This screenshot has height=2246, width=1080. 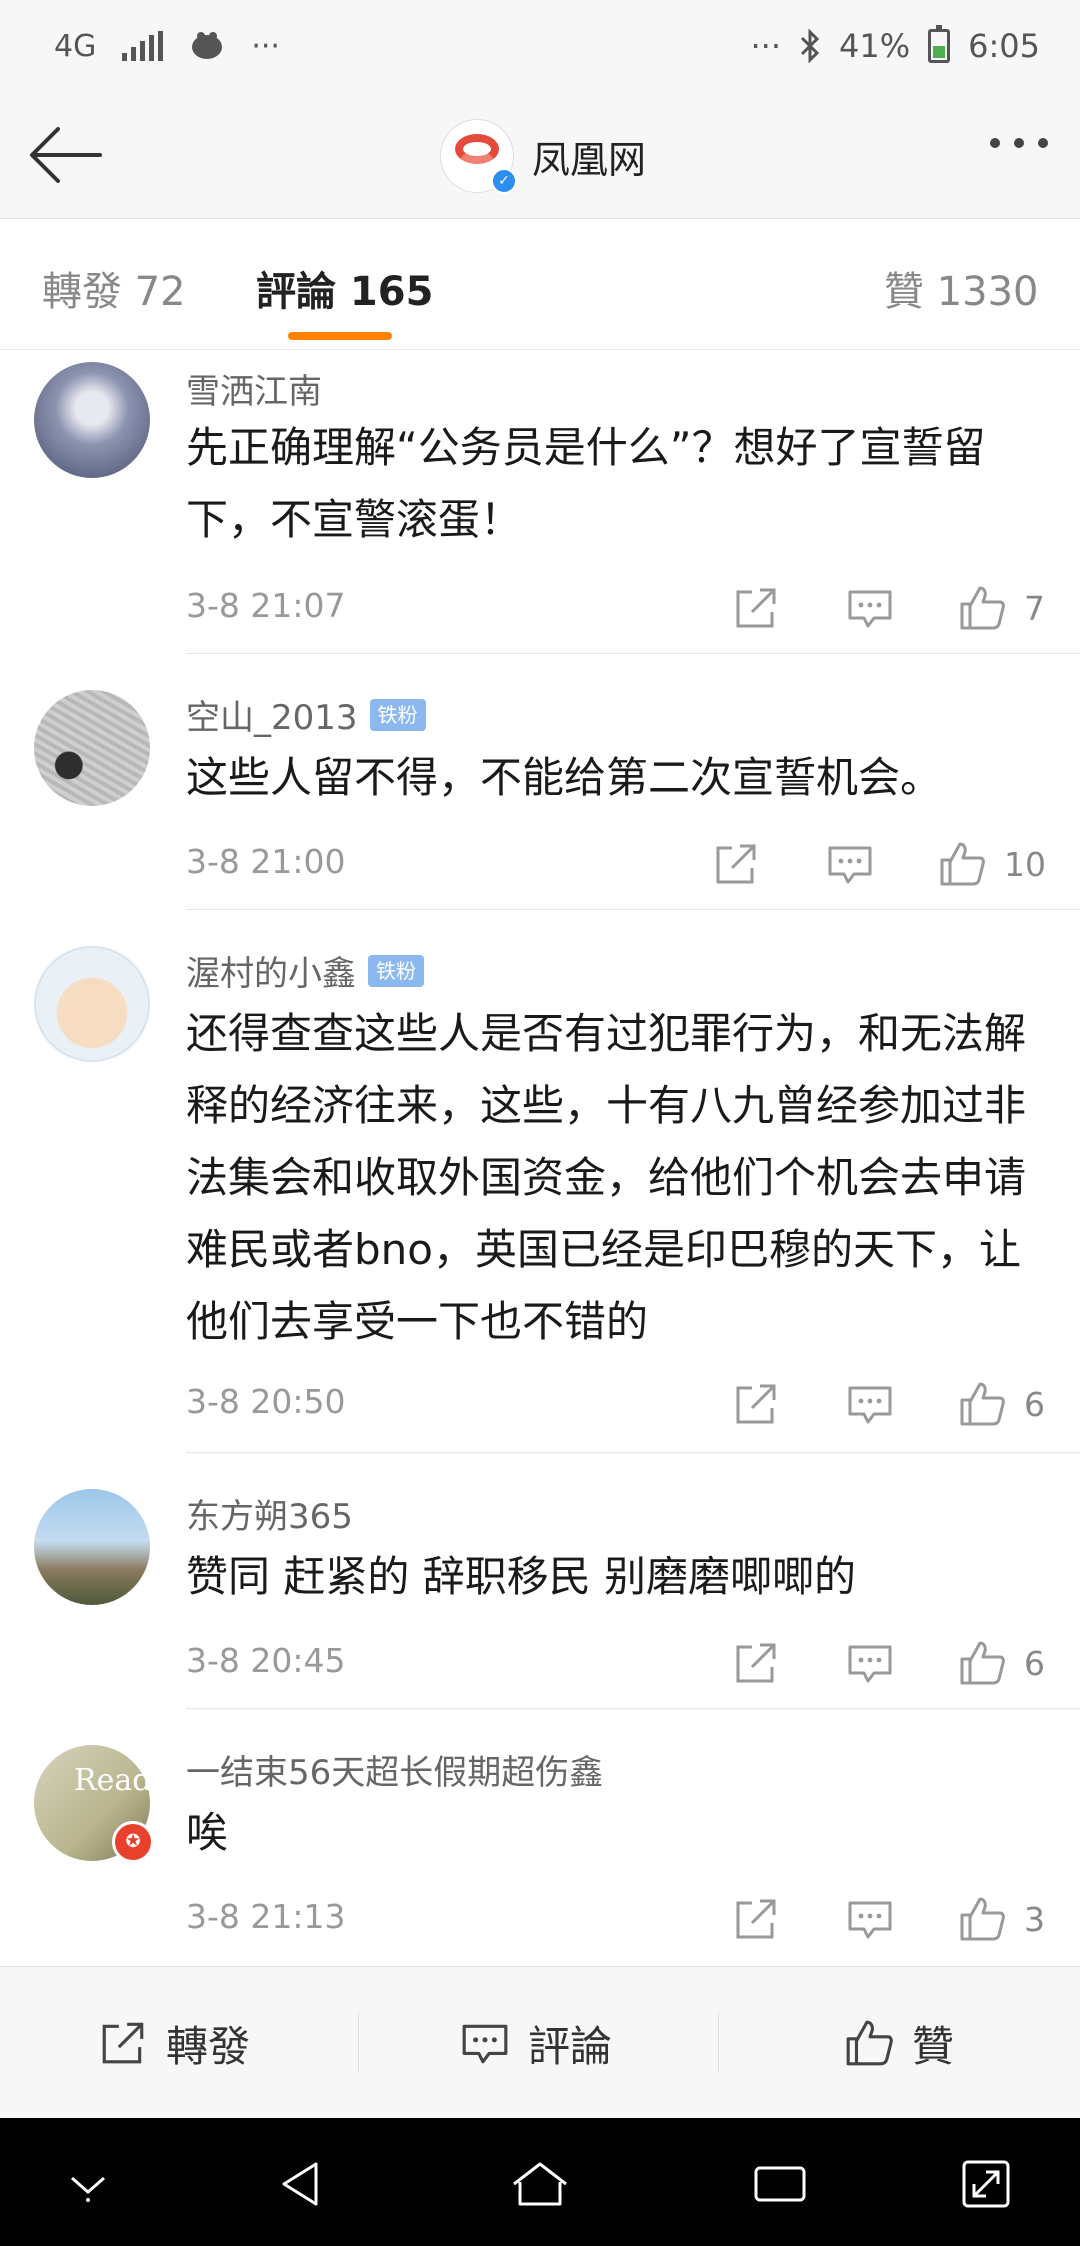 I want to click on status-bar: 4G ··· ··· 41% 6:05, so click(x=540, y=46).